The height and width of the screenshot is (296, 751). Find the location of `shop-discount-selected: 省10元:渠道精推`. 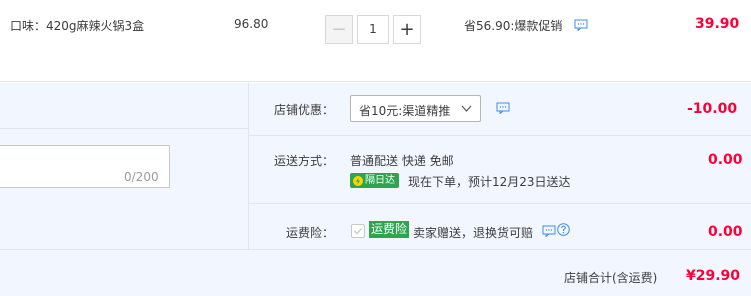

shop-discount-selected: 省10元:渠道精推 is located at coordinates (405, 111).